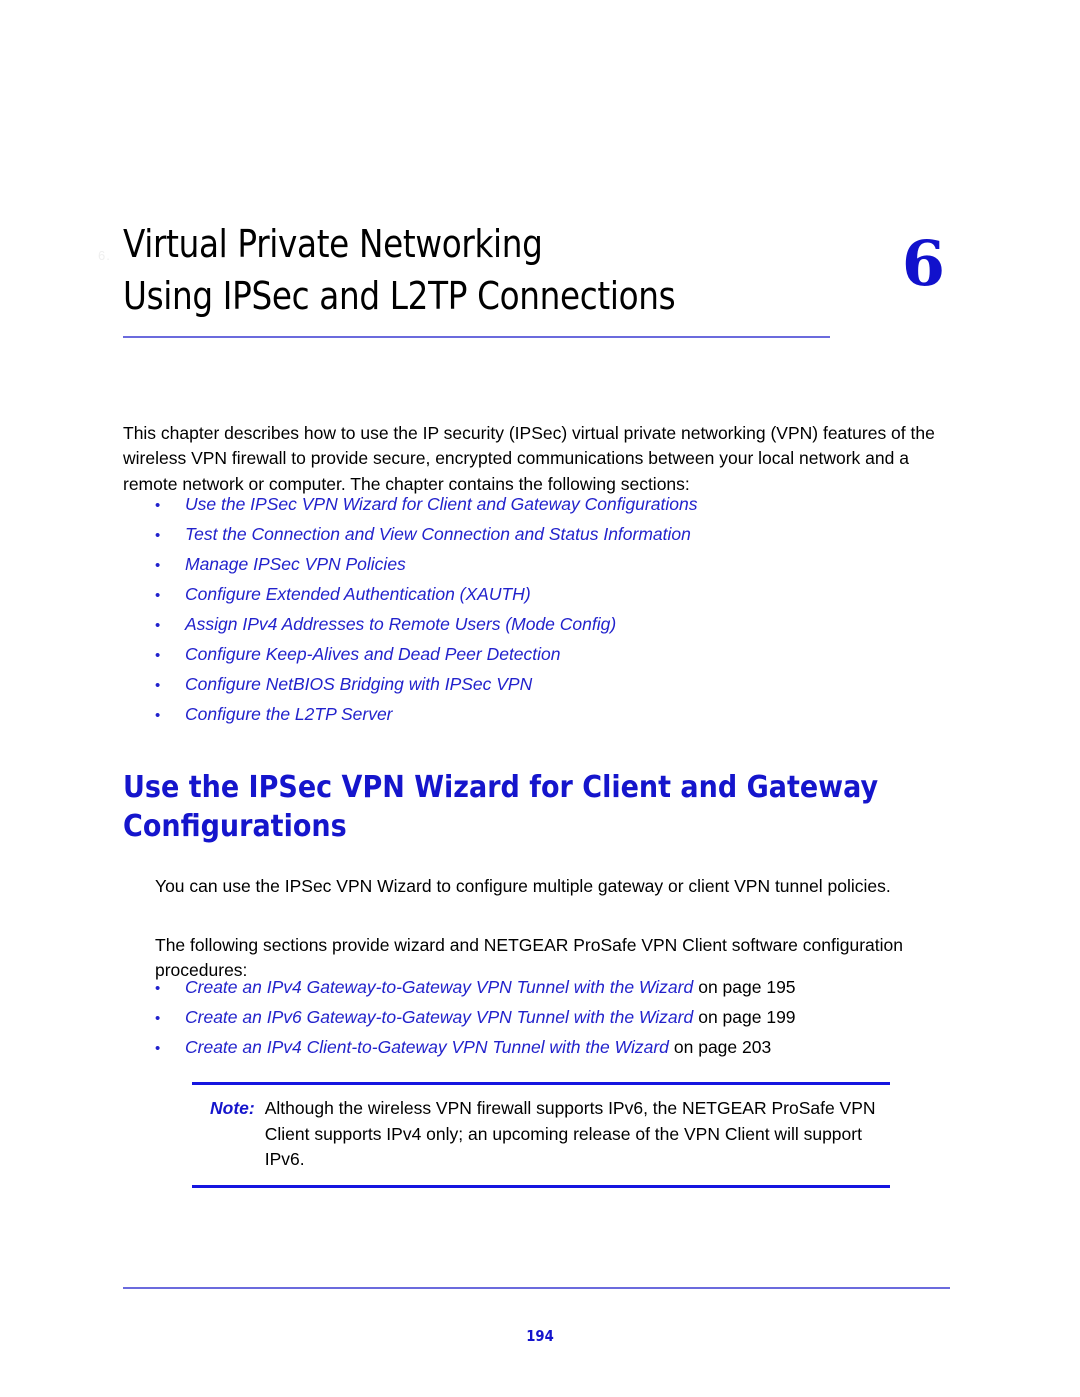  Describe the element at coordinates (476, 337) in the screenshot. I see `chapter-title-divider` at that location.